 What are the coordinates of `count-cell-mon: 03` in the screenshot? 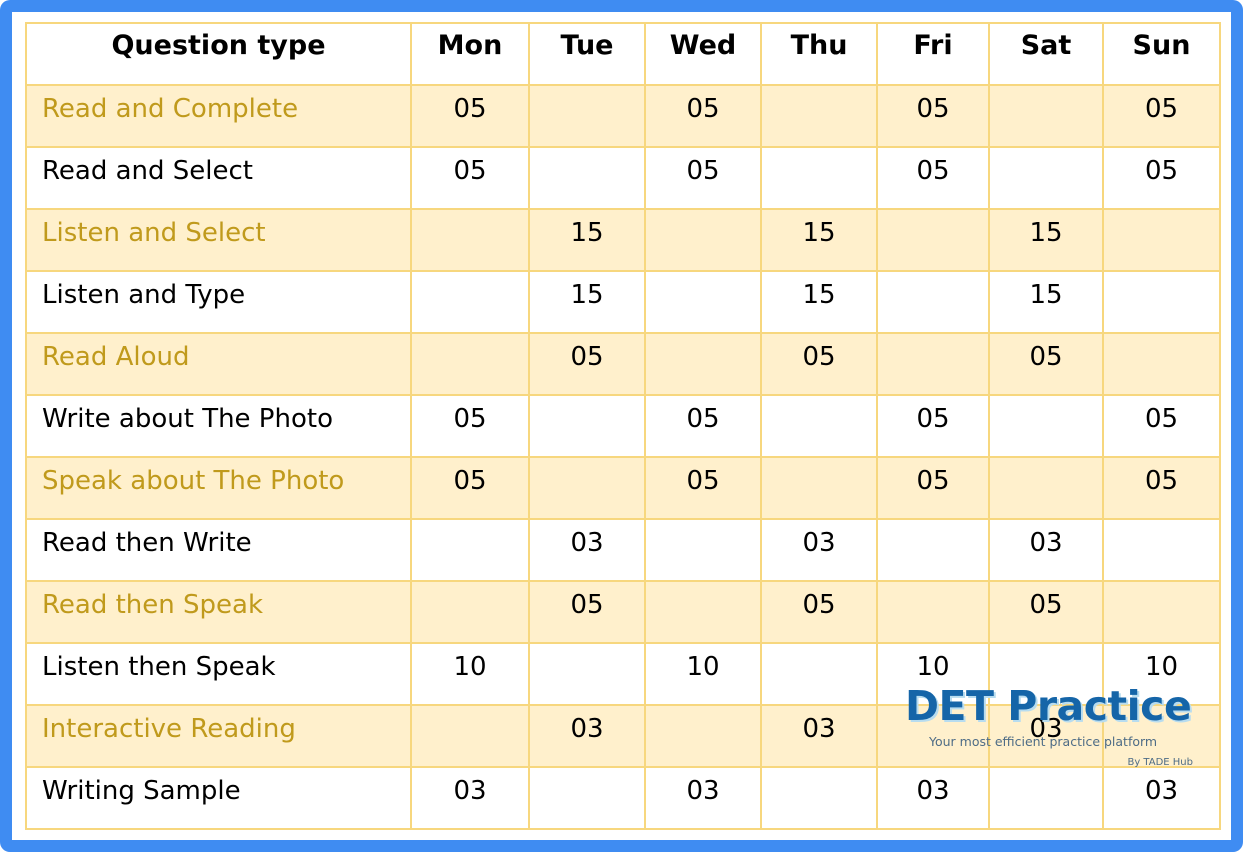 It's located at (470, 798).